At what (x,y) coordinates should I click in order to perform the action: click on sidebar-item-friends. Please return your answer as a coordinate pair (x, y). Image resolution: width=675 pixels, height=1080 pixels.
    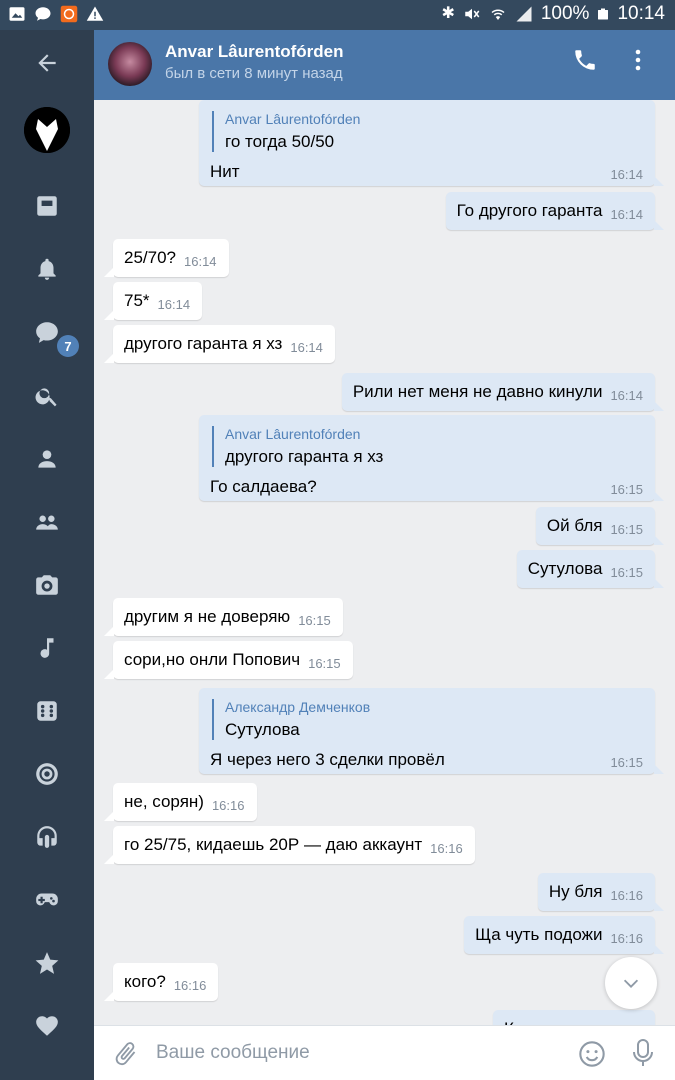
    Looking at the image, I should click on (47, 522).